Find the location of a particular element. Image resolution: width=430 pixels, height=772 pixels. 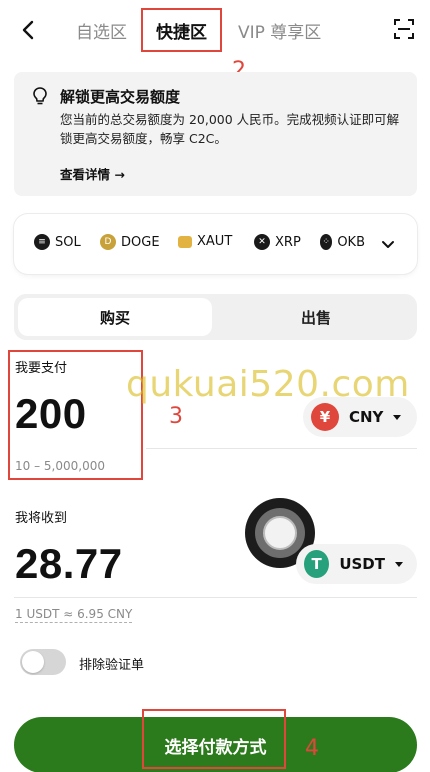

receive-label: 我将收到 is located at coordinates (41, 518).